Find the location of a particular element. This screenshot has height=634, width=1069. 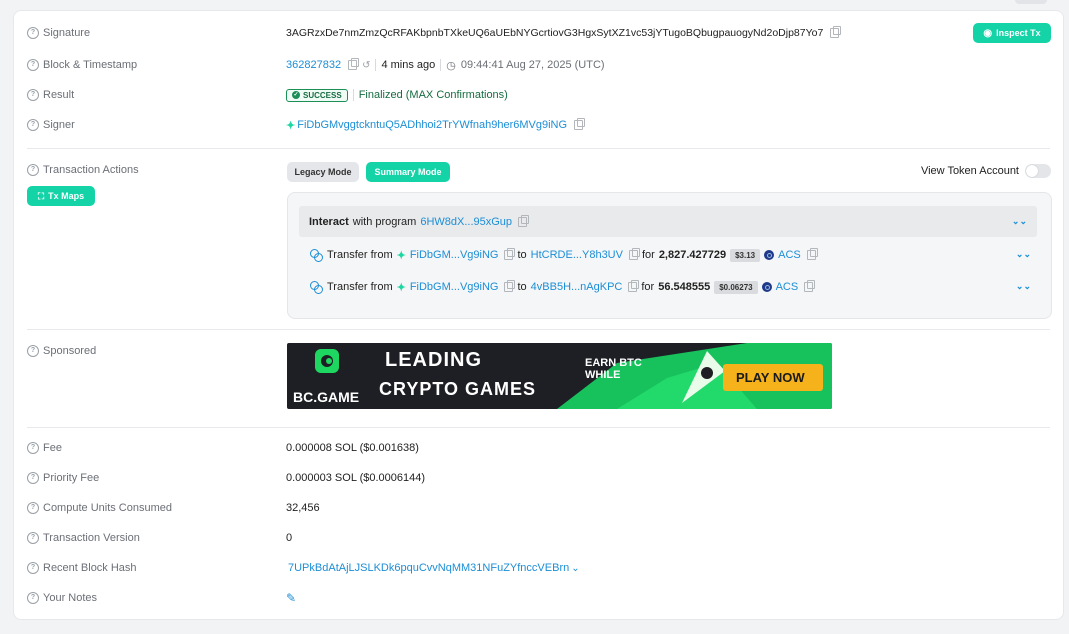

chevron-circle-icon: ⌄ is located at coordinates (575, 568).